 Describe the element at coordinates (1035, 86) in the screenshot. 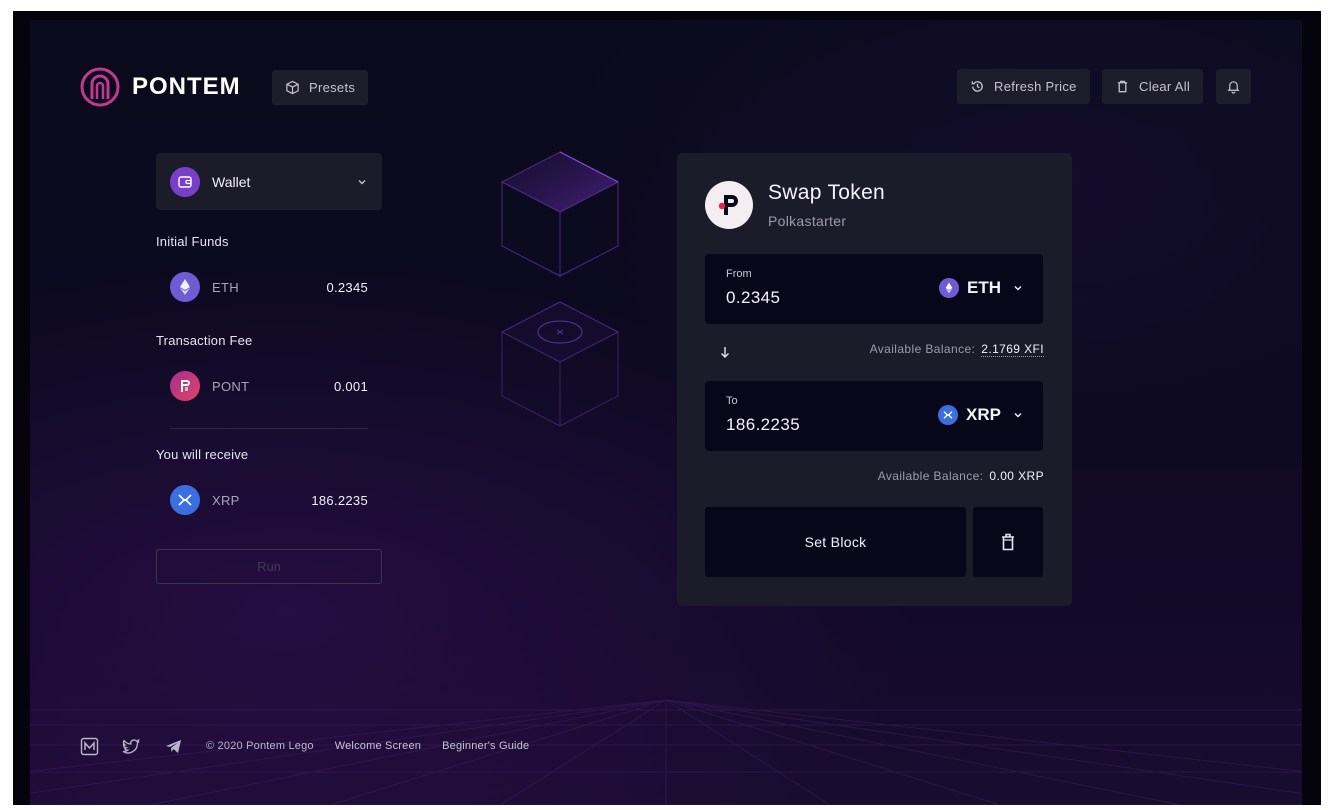

I see `refresh-price-label: Refresh Price` at that location.